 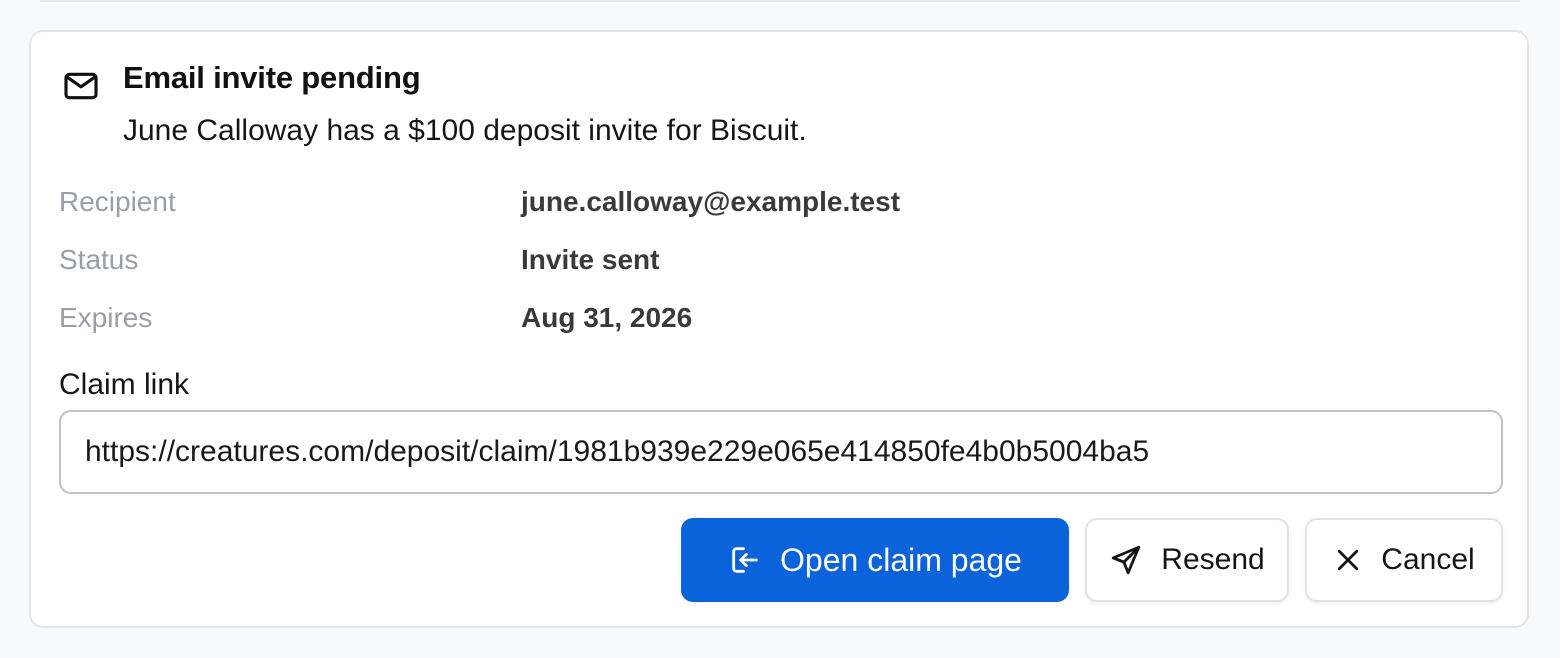 I want to click on send-icon, so click(x=1126, y=560).